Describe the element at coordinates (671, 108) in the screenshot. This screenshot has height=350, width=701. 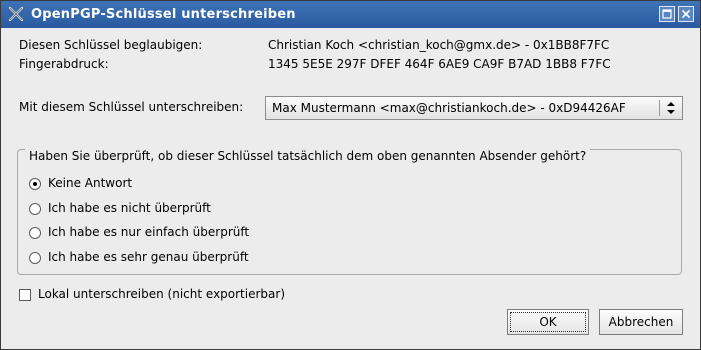
I see `spin-arrows-icon` at that location.